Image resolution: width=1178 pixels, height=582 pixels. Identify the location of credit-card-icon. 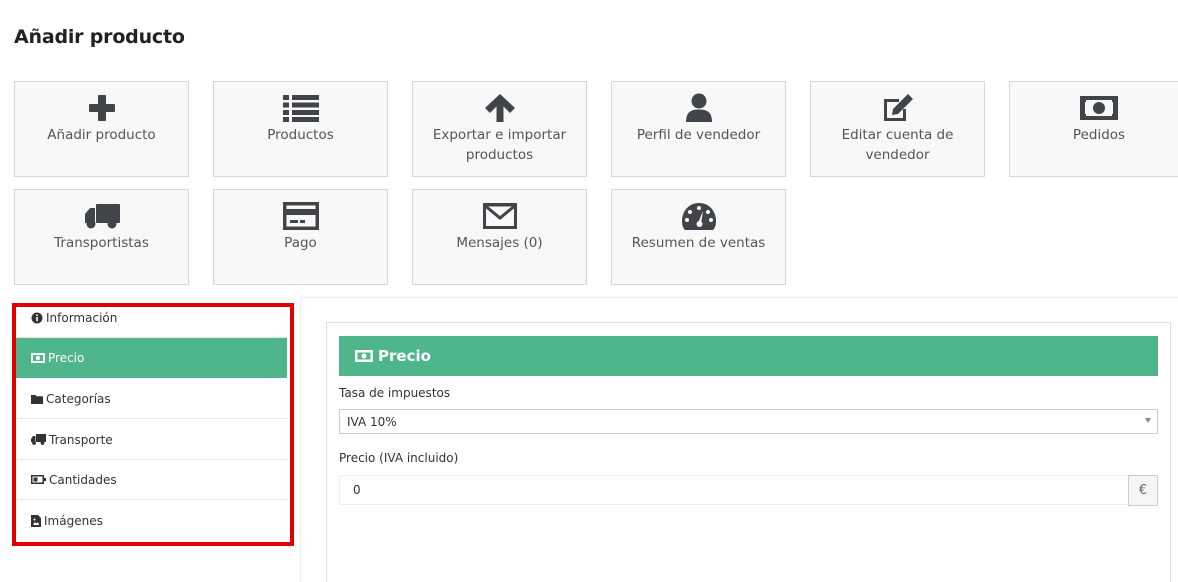
(300, 216).